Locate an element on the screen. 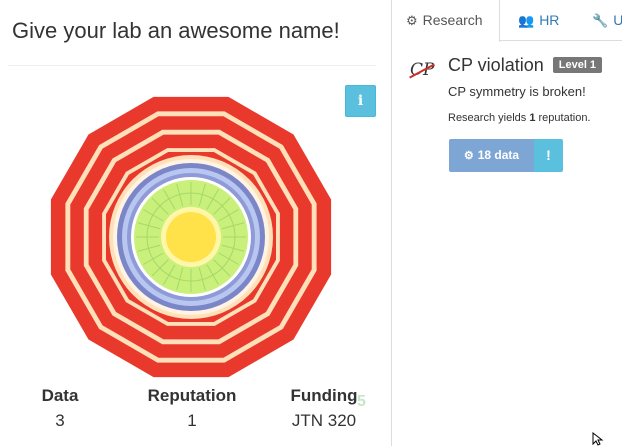 This screenshot has height=446, width=622. tab-bar: ⚙ Research 👥 HR 🔧 Up is located at coordinates (507, 21).